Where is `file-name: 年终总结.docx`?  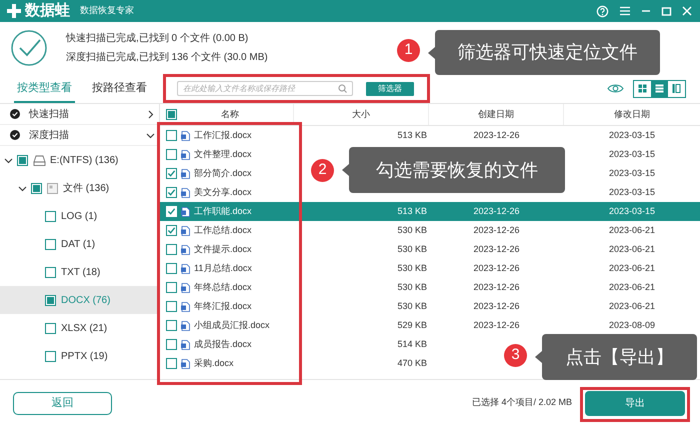
file-name: 年终总结.docx is located at coordinates (223, 287).